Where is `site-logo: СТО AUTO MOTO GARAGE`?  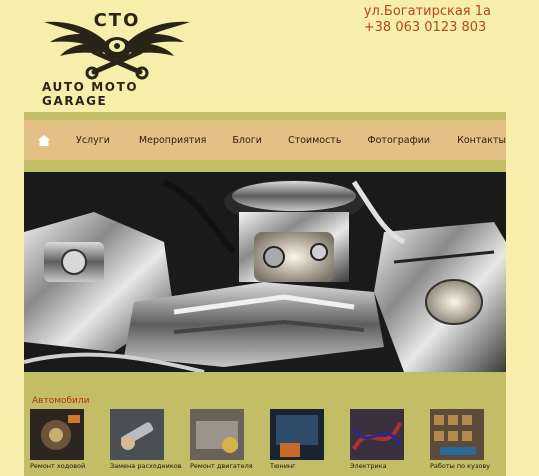 site-logo: СТО AUTO MOTO GARAGE is located at coordinates (117, 58).